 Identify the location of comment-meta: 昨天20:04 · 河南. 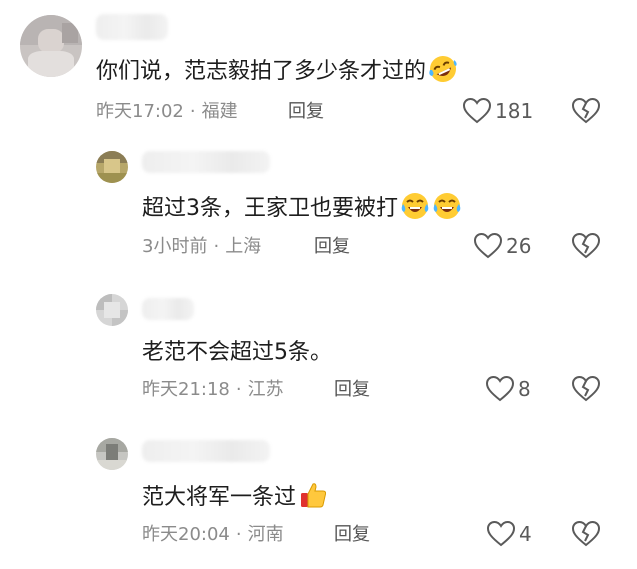
(213, 534).